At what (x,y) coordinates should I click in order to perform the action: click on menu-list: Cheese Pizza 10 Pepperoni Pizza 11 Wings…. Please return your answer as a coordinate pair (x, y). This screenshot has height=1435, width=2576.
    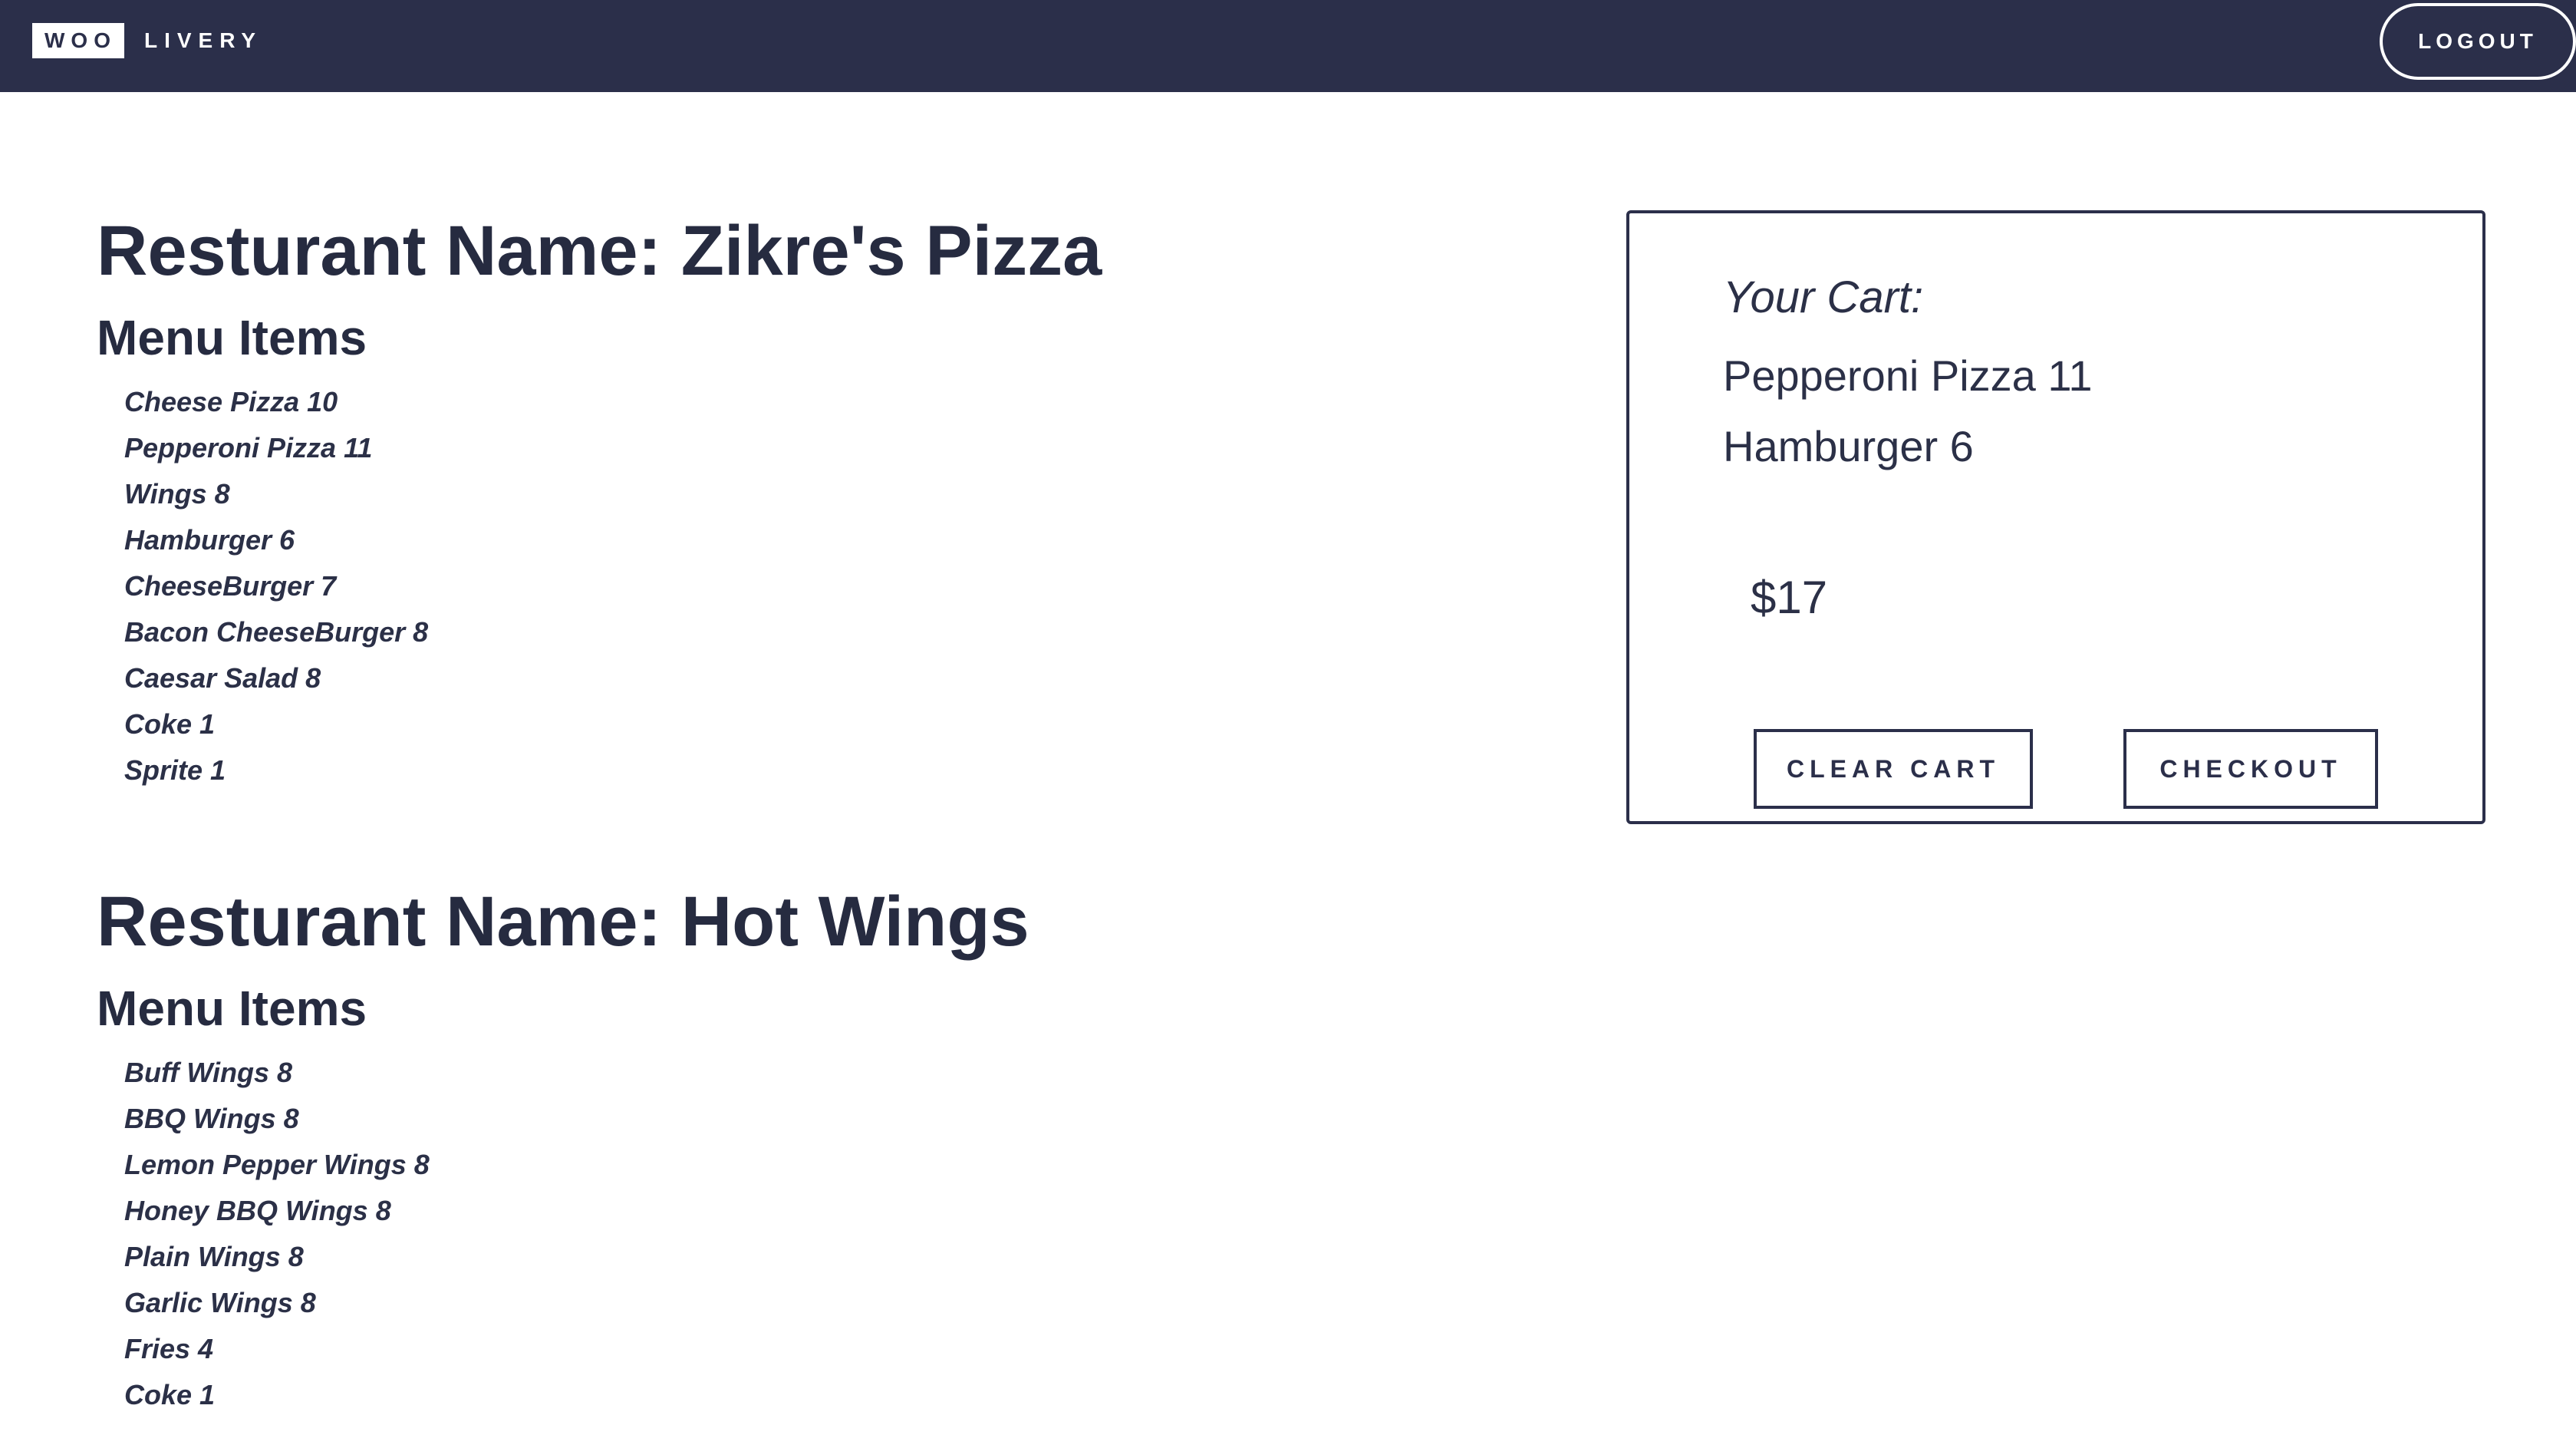
    Looking at the image, I should click on (599, 586).